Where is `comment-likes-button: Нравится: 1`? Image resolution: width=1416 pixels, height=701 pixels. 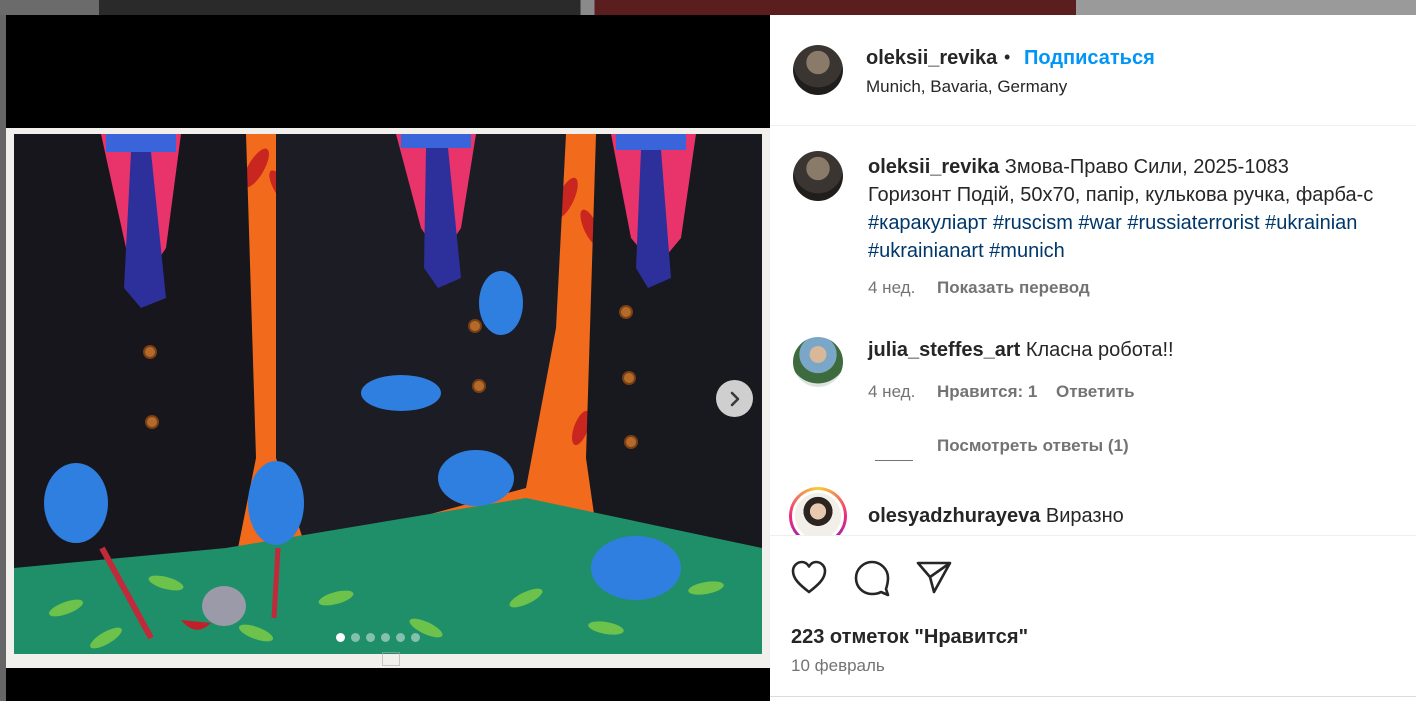 comment-likes-button: Нравится: 1 is located at coordinates (987, 392).